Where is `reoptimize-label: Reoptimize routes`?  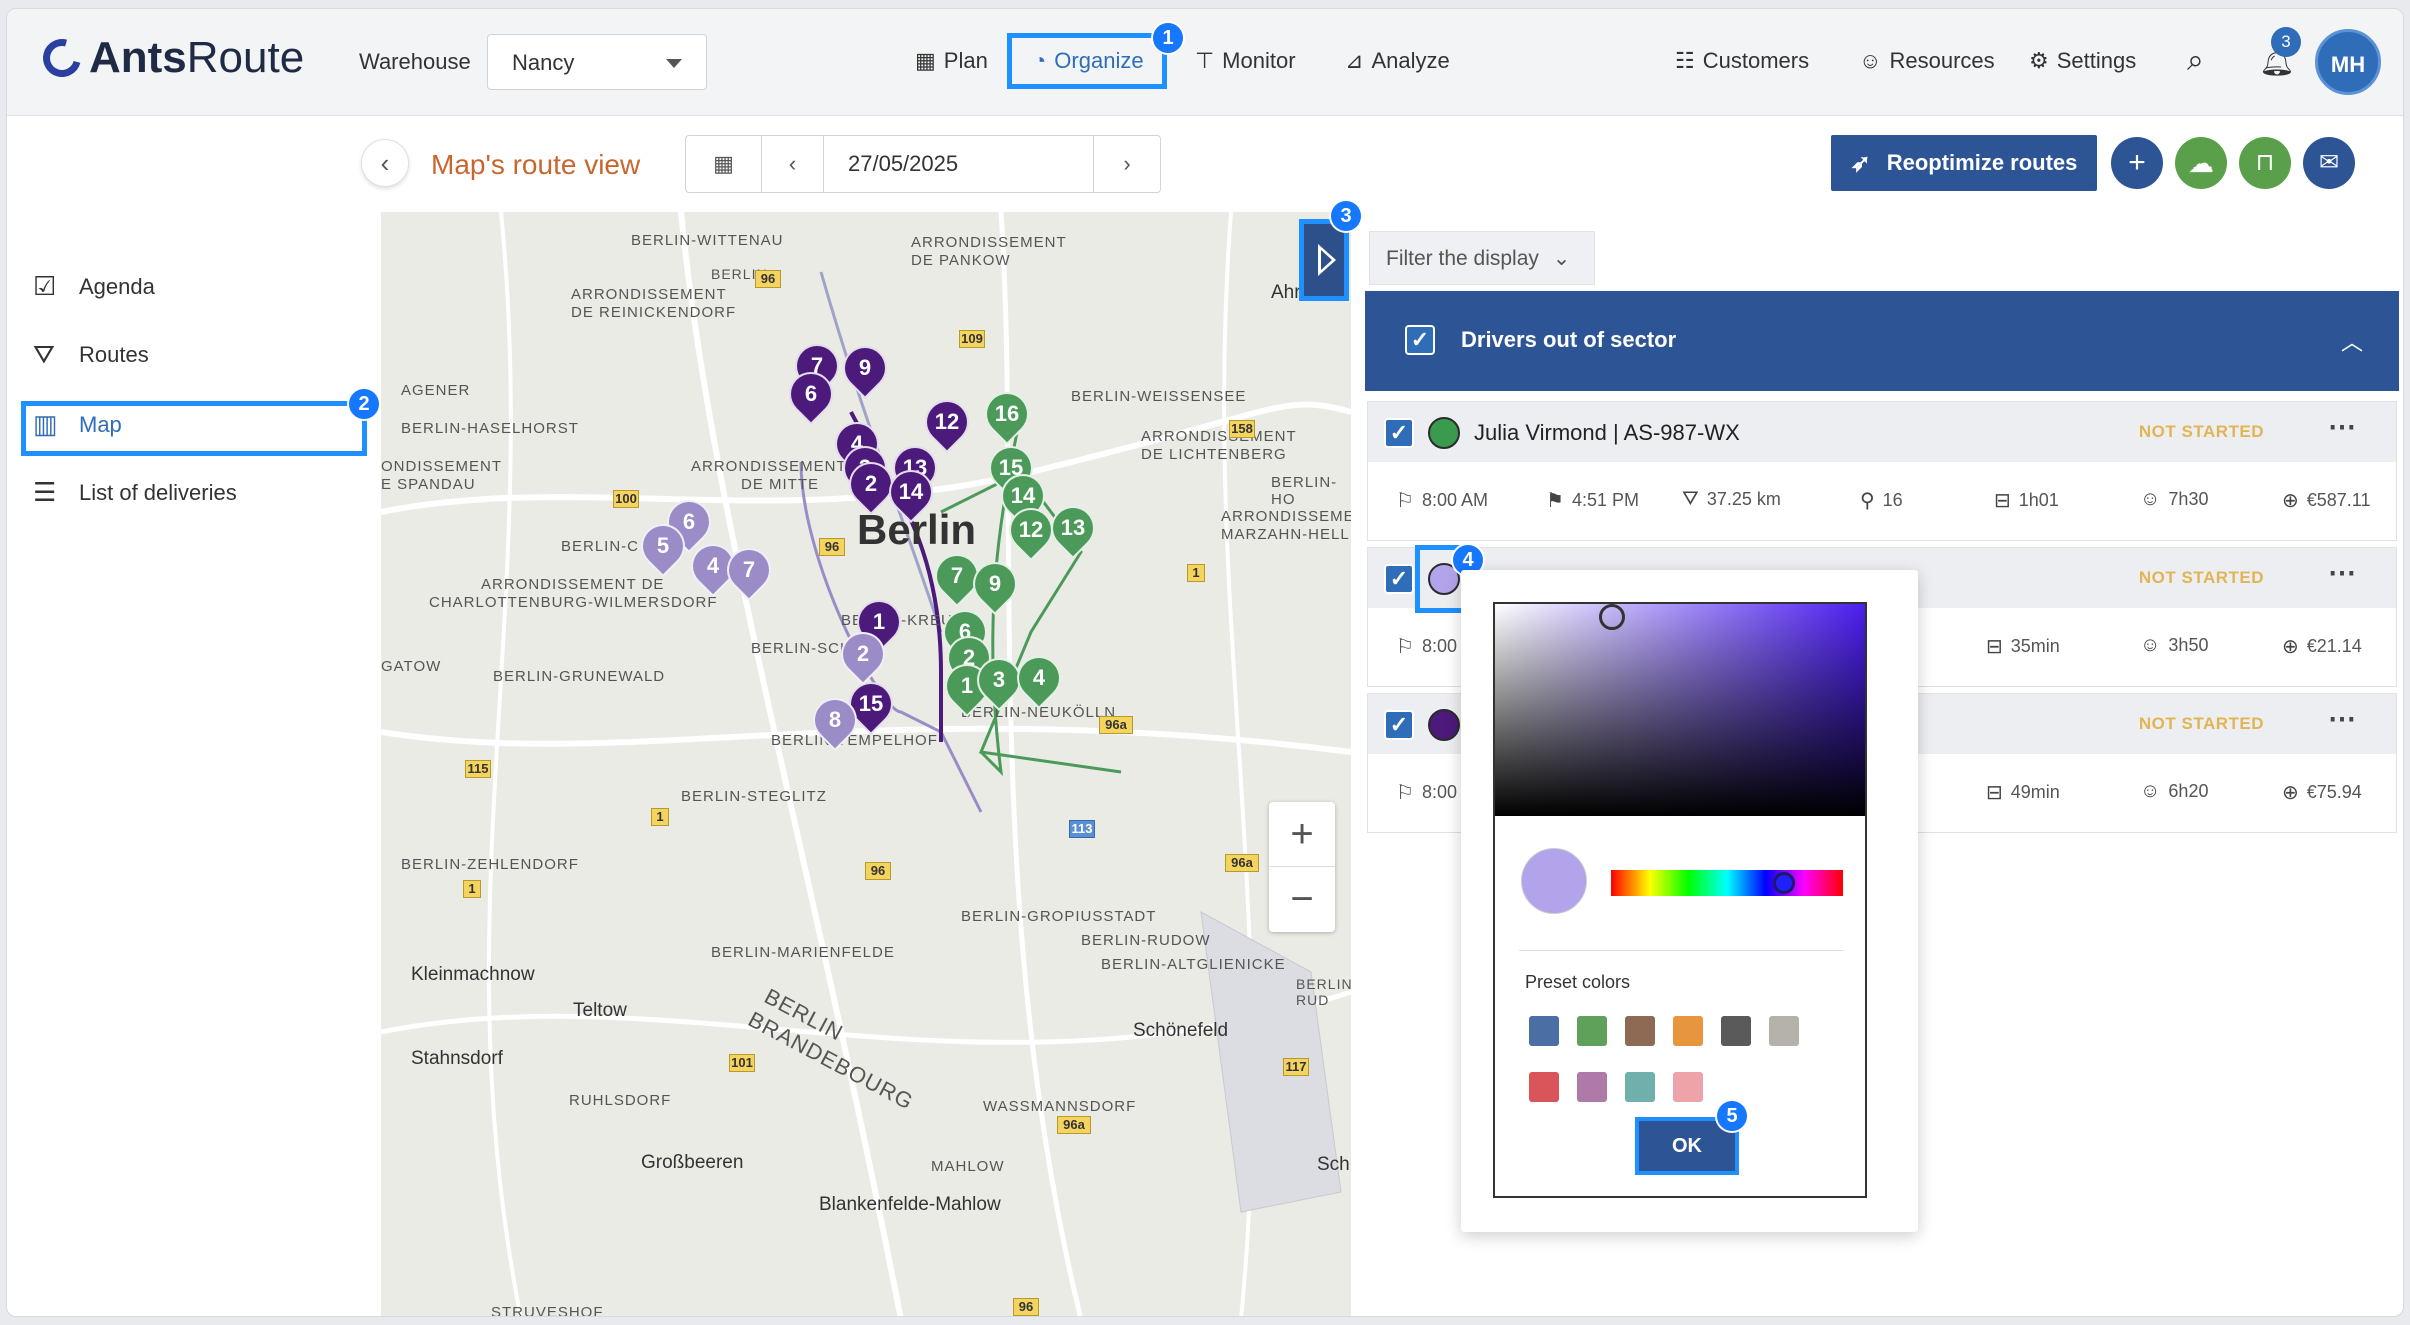 reoptimize-label: Reoptimize routes is located at coordinates (1982, 162).